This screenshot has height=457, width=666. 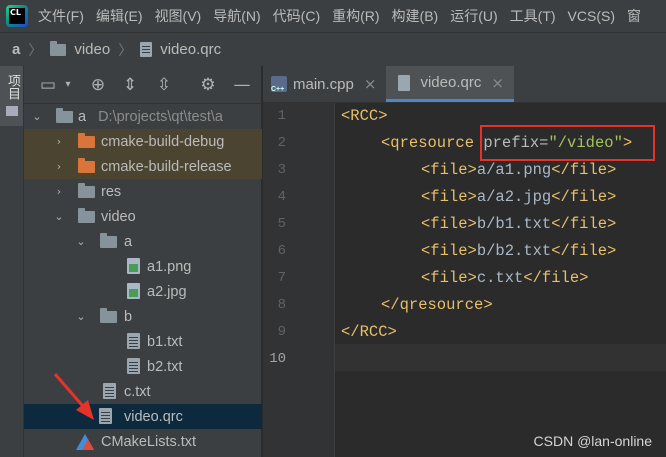 What do you see at coordinates (281, 278) in the screenshot?
I see `line-number: 7` at bounding box center [281, 278].